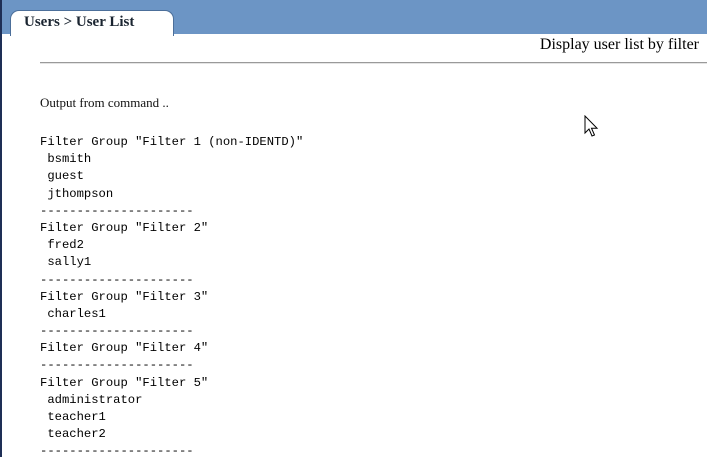  What do you see at coordinates (92, 23) in the screenshot?
I see `breadcrumb-tab: Users > User List` at bounding box center [92, 23].